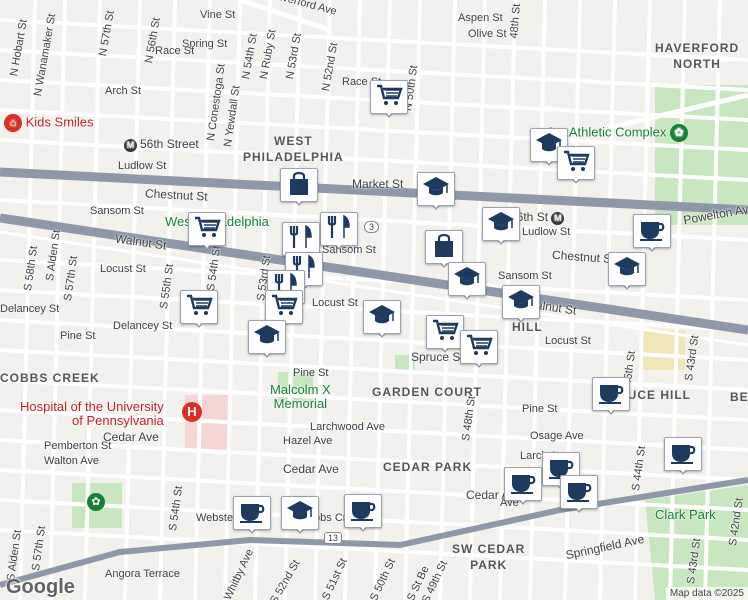  Describe the element at coordinates (50, 378) in the screenshot. I see `area-cobbs-creek: COBBS CREEK` at that location.